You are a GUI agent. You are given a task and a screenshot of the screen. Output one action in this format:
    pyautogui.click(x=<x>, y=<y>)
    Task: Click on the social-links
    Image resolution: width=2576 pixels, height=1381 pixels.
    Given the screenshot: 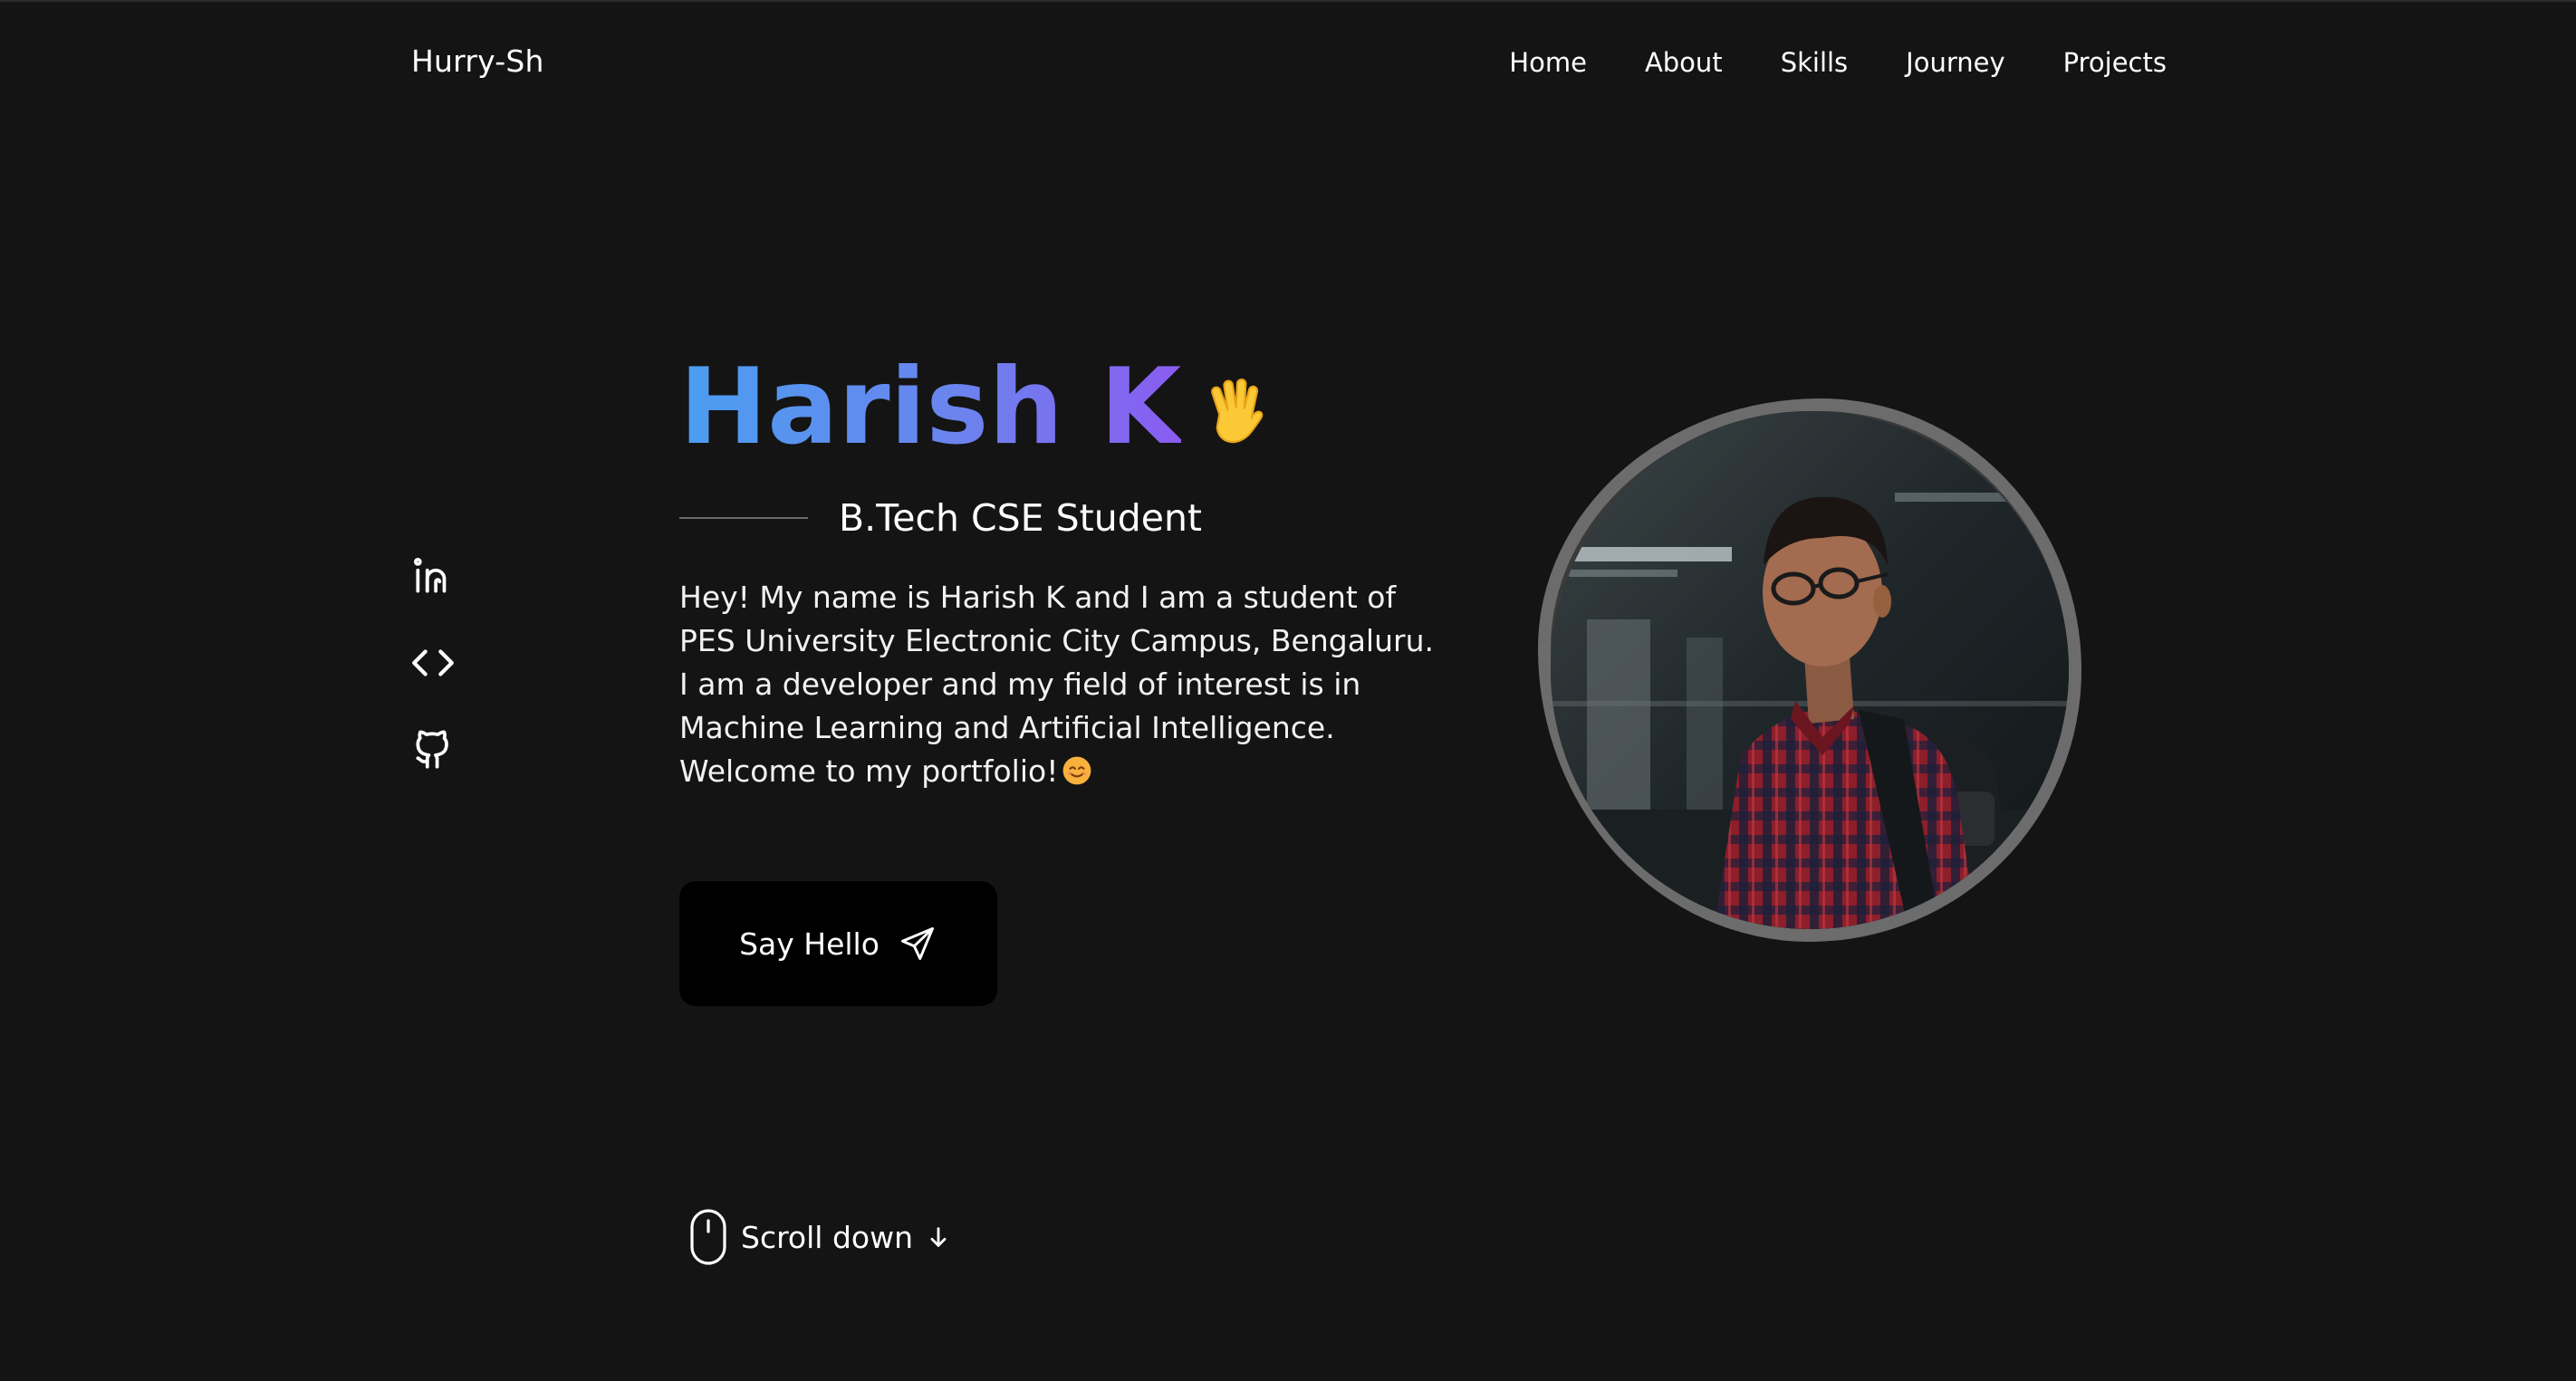 What is the action you would take?
    pyautogui.click(x=433, y=662)
    